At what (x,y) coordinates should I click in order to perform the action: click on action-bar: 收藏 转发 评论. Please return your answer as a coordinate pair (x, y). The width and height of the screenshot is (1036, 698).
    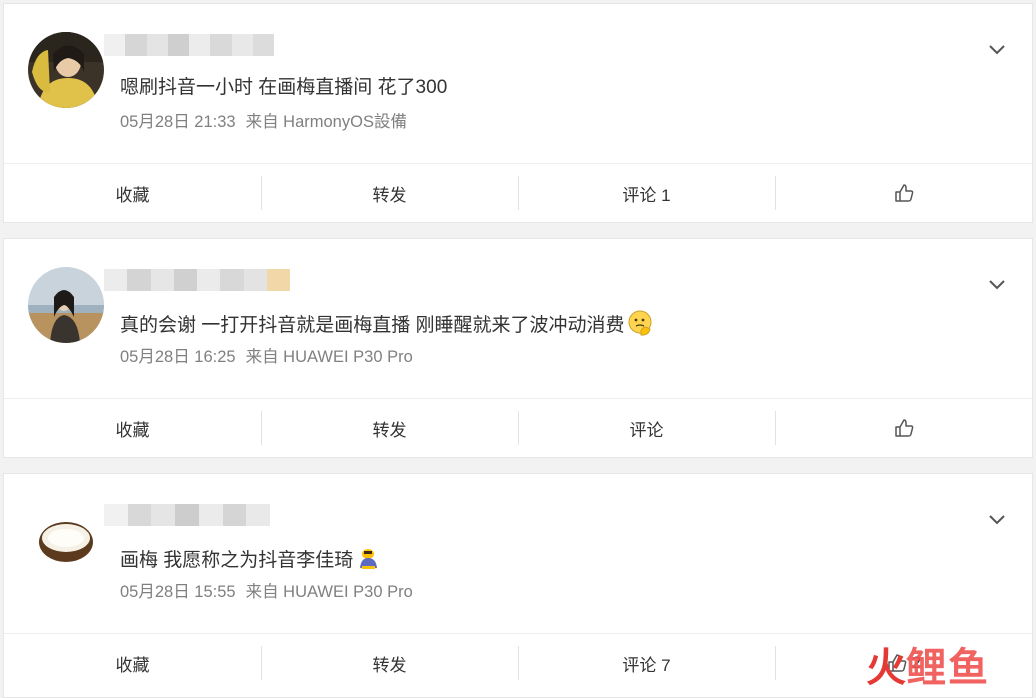
    Looking at the image, I should click on (518, 427).